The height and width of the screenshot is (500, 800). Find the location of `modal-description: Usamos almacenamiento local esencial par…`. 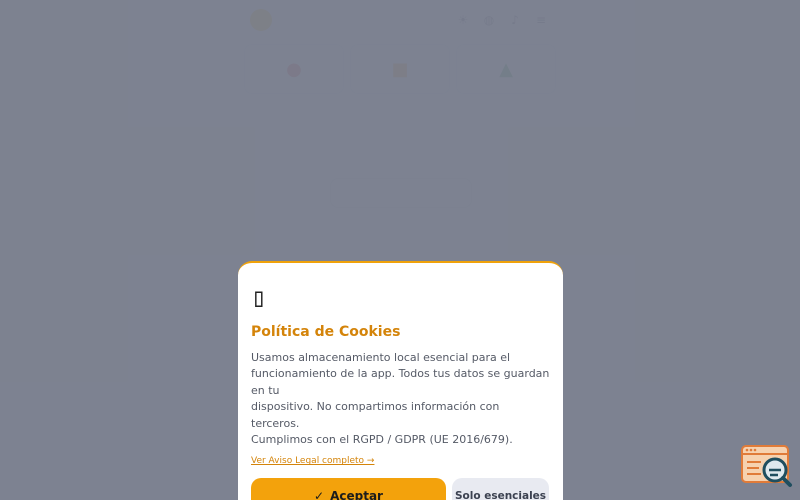

modal-description: Usamos almacenamiento local esencial par… is located at coordinates (400, 399).